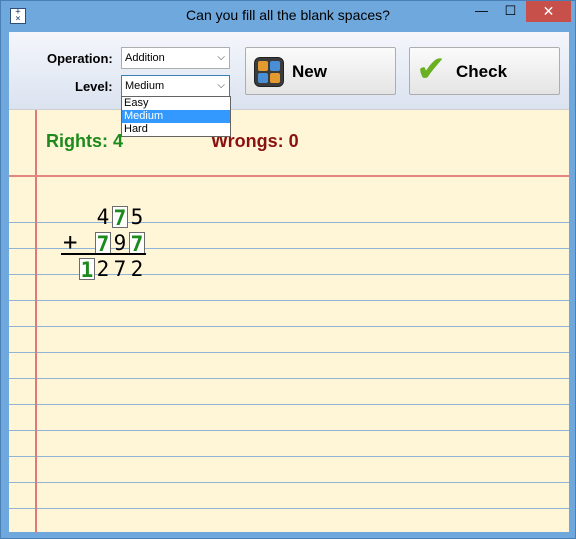  Describe the element at coordinates (269, 72) in the screenshot. I see `calculator-icon` at that location.